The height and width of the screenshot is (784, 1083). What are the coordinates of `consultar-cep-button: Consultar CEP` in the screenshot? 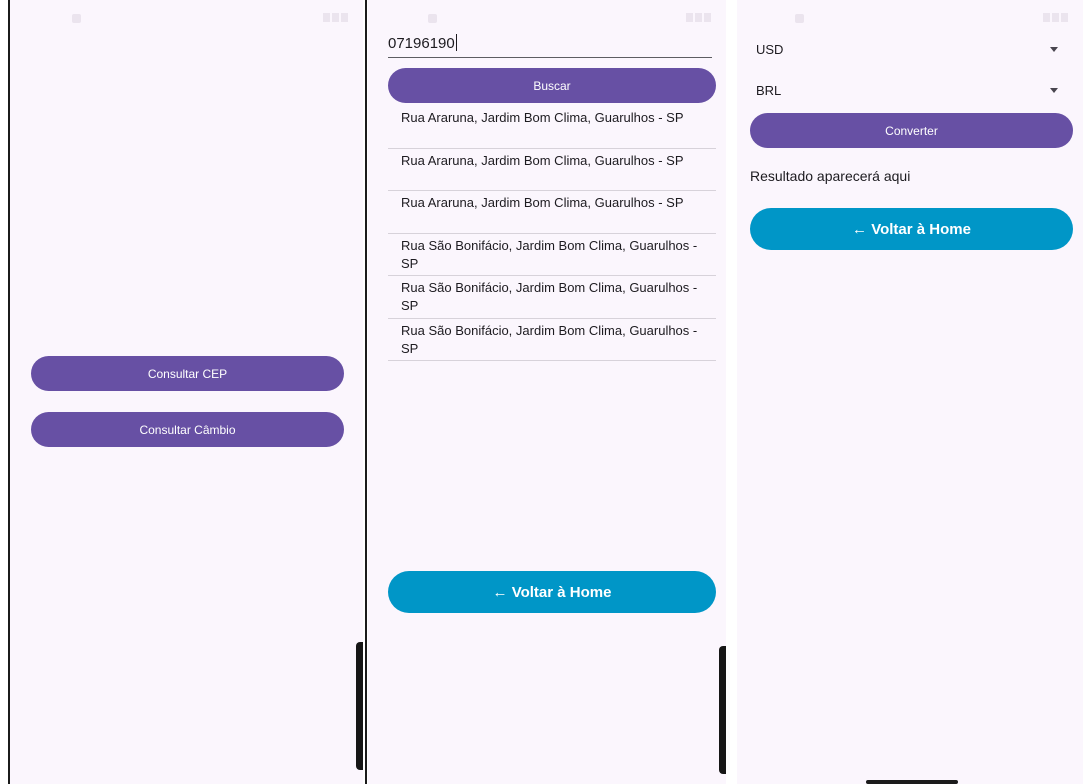 It's located at (187, 373).